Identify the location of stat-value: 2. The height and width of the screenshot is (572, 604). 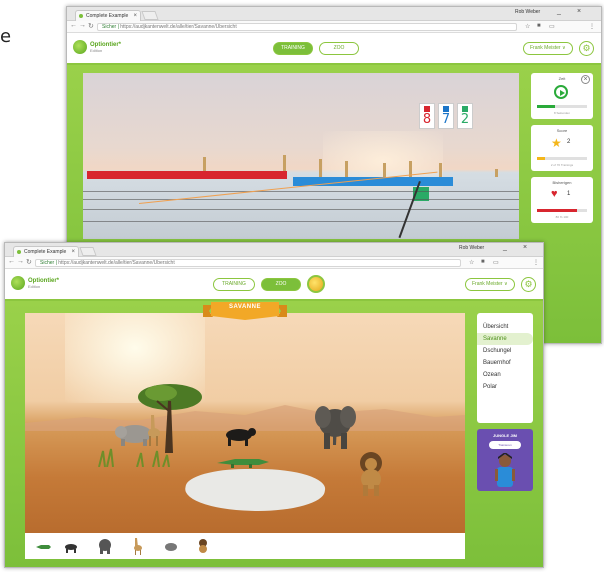
(569, 142).